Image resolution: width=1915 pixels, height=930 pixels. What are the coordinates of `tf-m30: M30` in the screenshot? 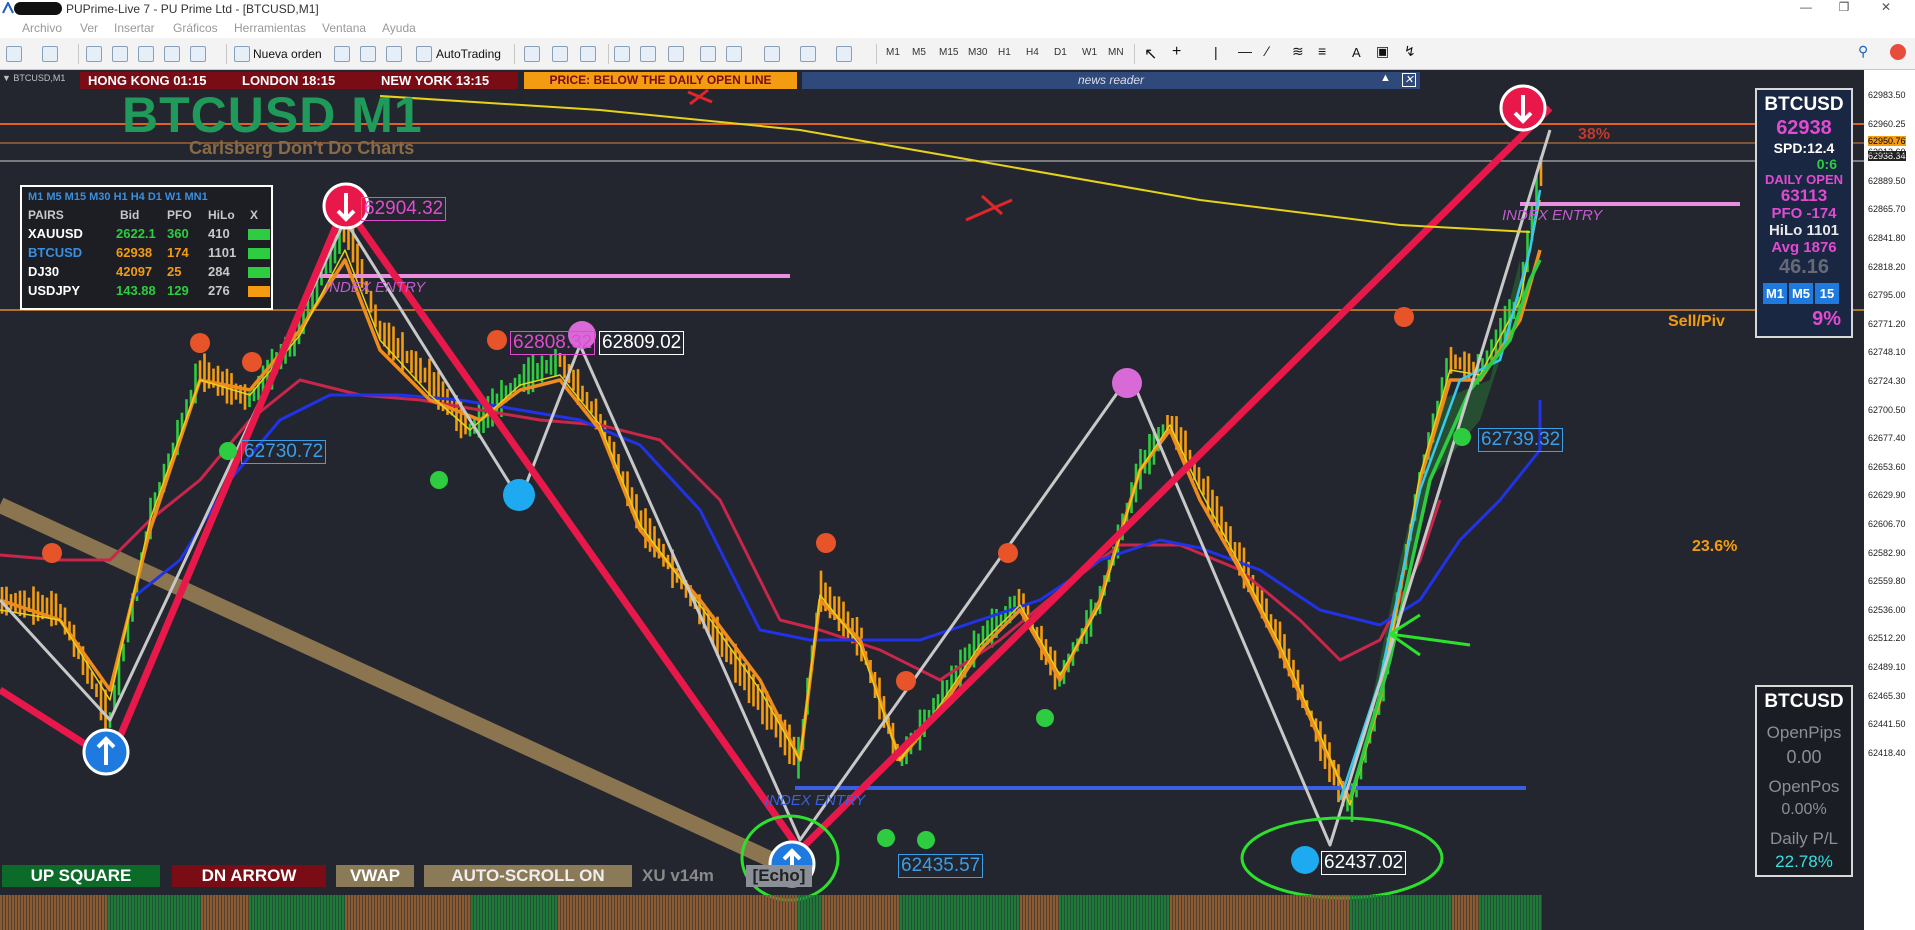 It's located at (977, 52).